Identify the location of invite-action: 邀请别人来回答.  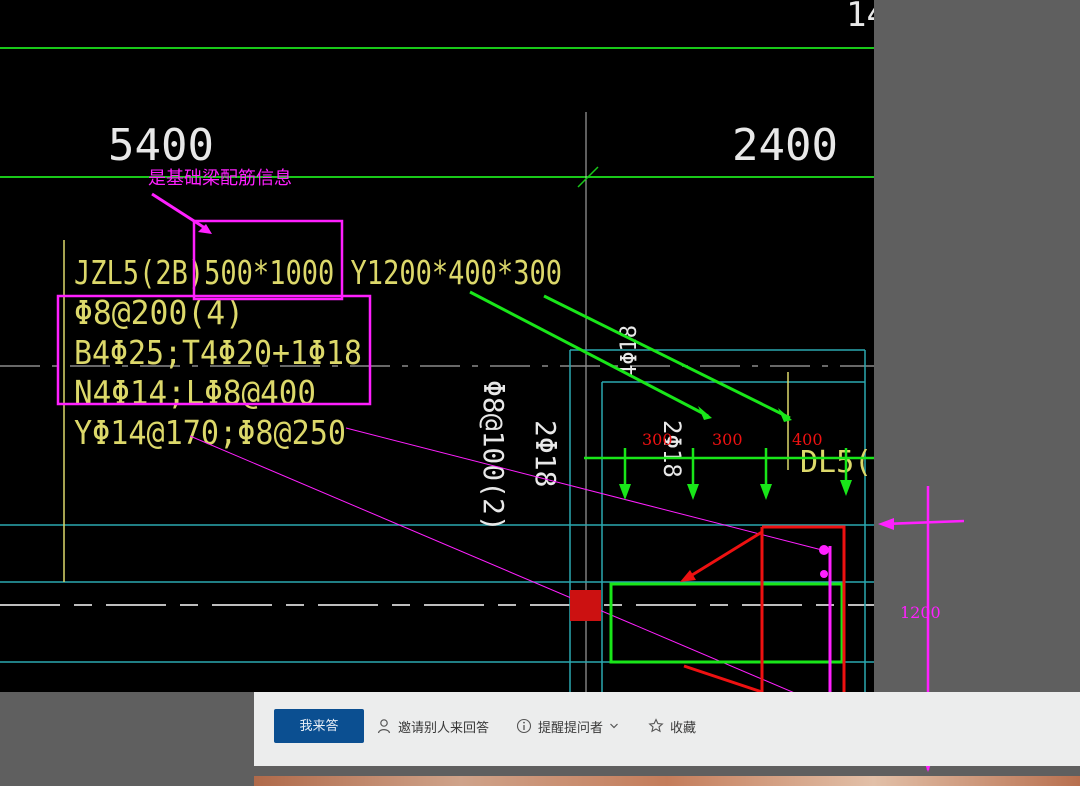
(432, 726).